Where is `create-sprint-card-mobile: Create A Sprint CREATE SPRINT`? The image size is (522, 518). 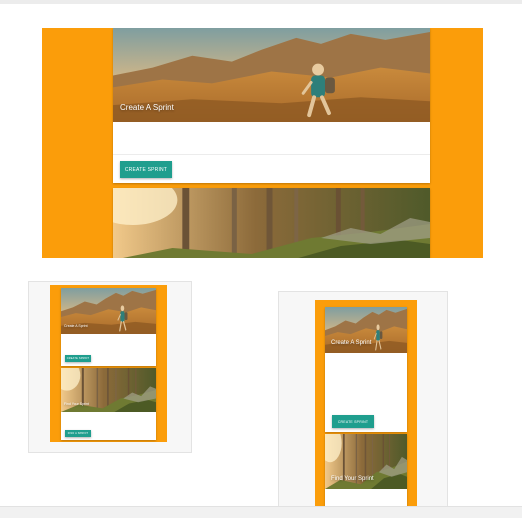 create-sprint-card-mobile: Create A Sprint CREATE SPRINT is located at coordinates (366, 369).